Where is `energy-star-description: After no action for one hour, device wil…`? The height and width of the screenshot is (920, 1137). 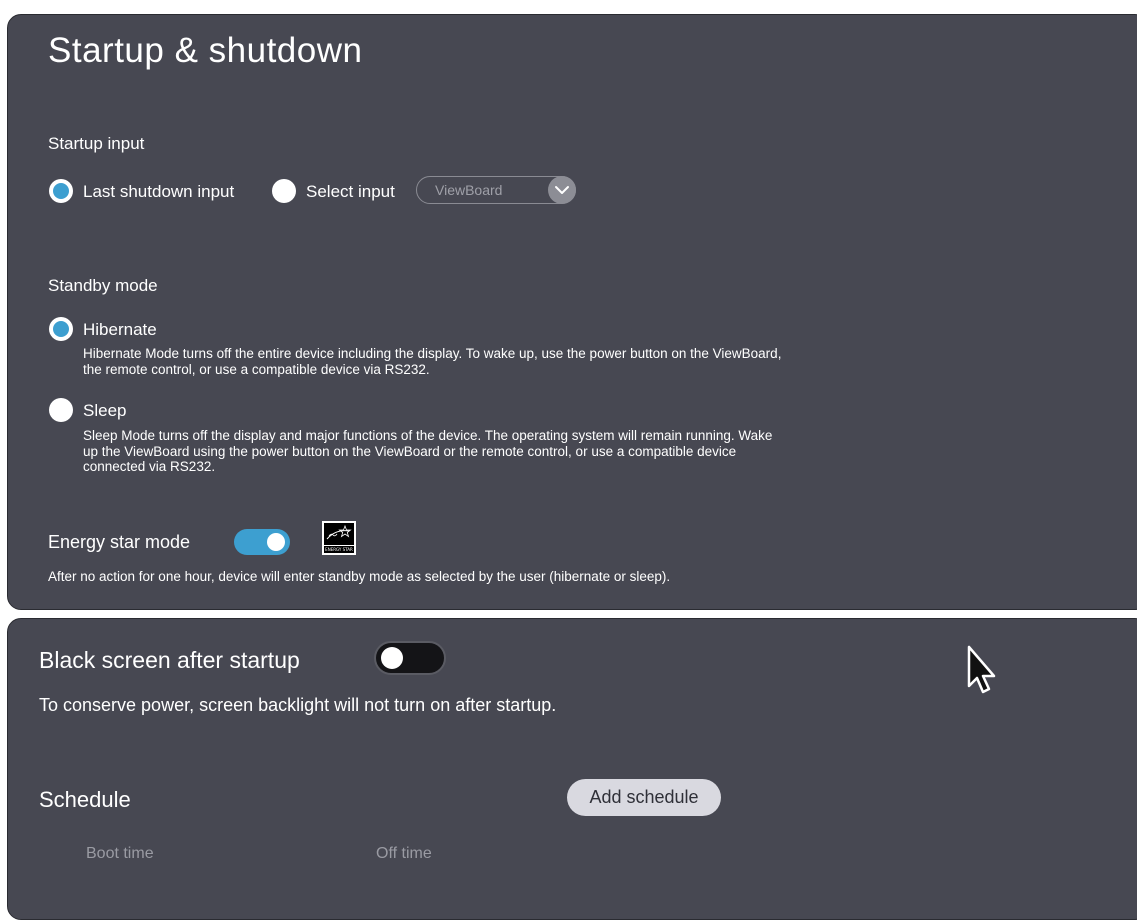
energy-star-description: After no action for one hour, device wil… is located at coordinates (359, 576).